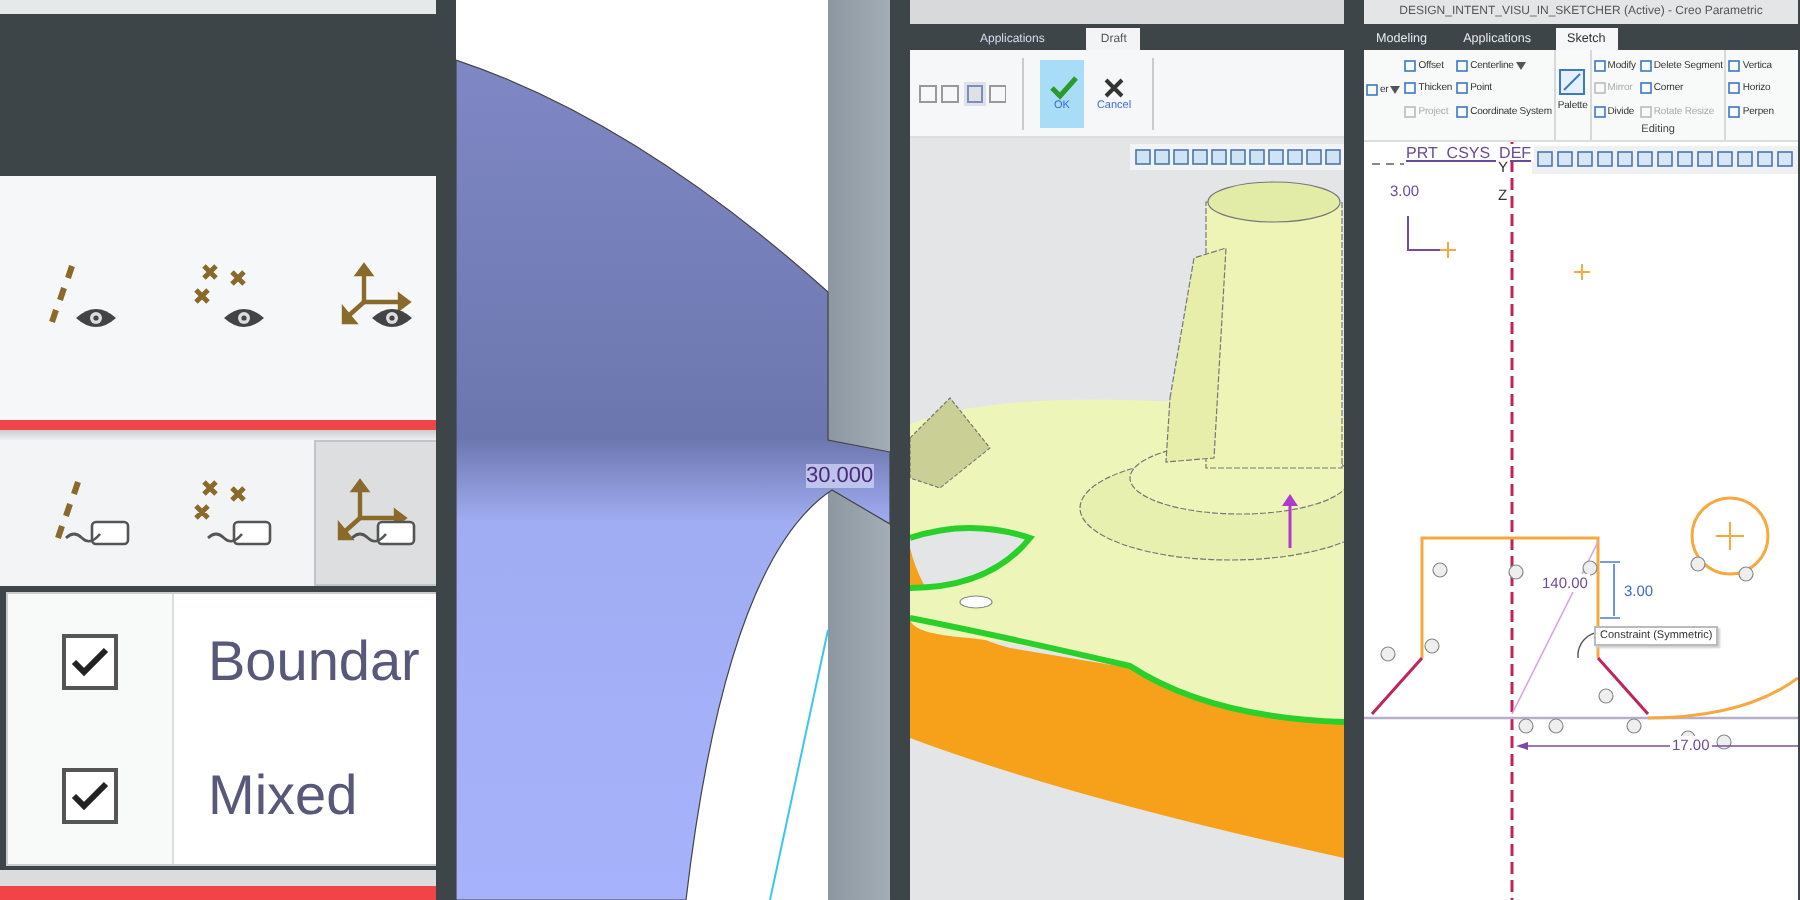 Image resolution: width=1800 pixels, height=900 pixels. What do you see at coordinates (222, 796) in the screenshot?
I see `menu-item: Mixed` at bounding box center [222, 796].